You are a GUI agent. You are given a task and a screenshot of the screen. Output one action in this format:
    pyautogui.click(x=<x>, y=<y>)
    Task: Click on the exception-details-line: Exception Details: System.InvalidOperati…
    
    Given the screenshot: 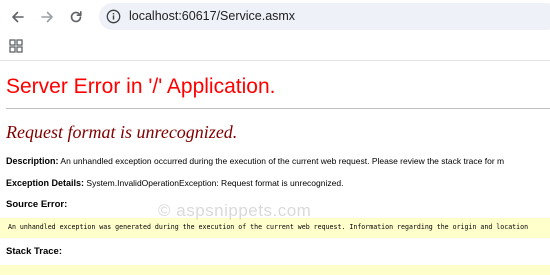 What is the action you would take?
    pyautogui.click(x=174, y=183)
    